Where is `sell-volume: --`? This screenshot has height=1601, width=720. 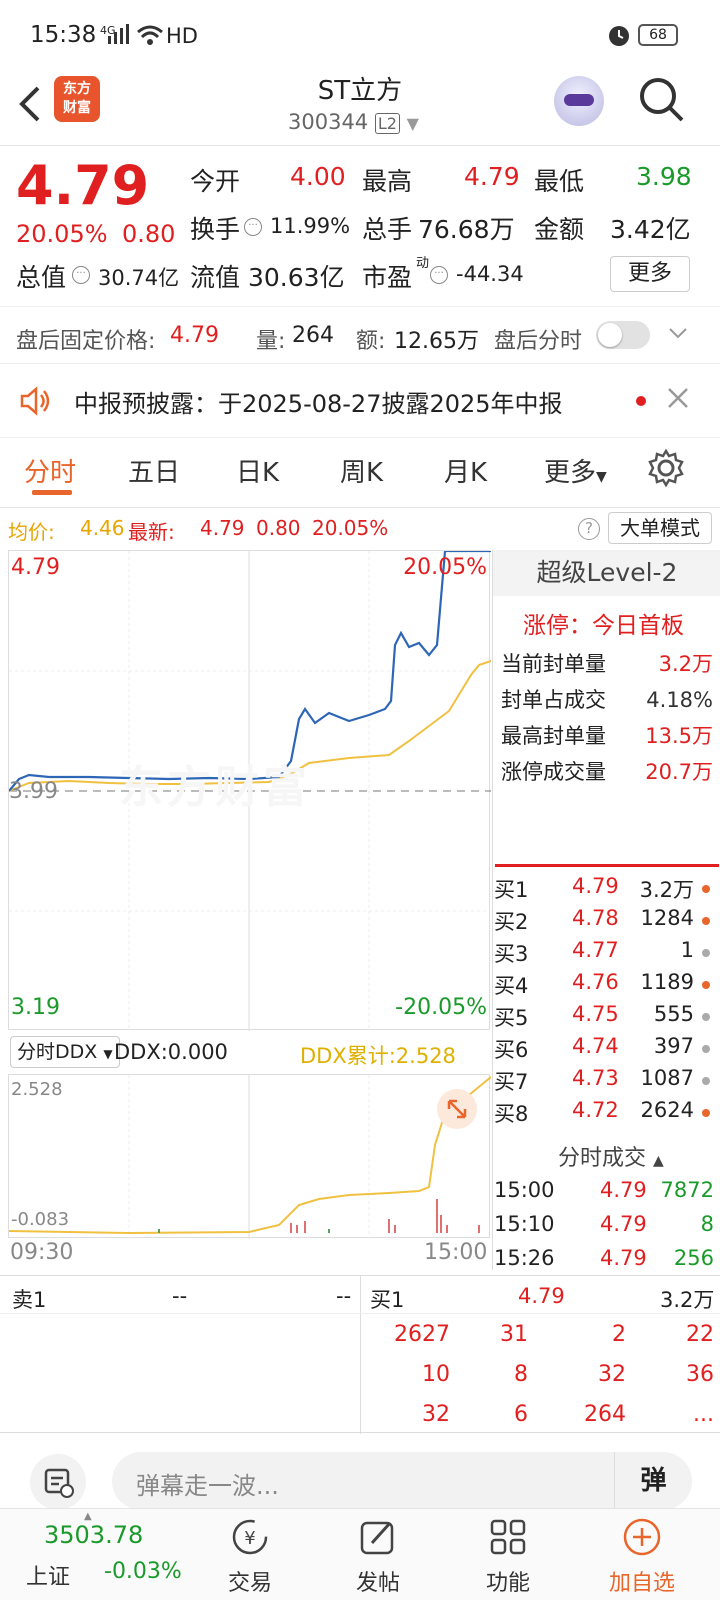
sell-volume: -- is located at coordinates (344, 1296).